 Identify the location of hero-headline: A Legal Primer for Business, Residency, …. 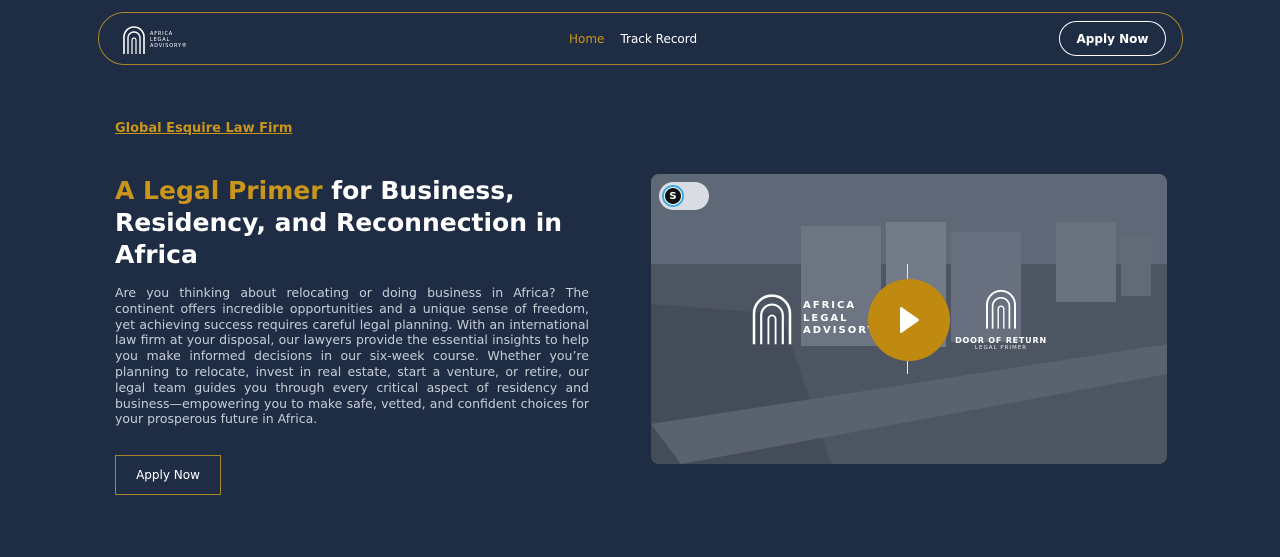
(350, 223).